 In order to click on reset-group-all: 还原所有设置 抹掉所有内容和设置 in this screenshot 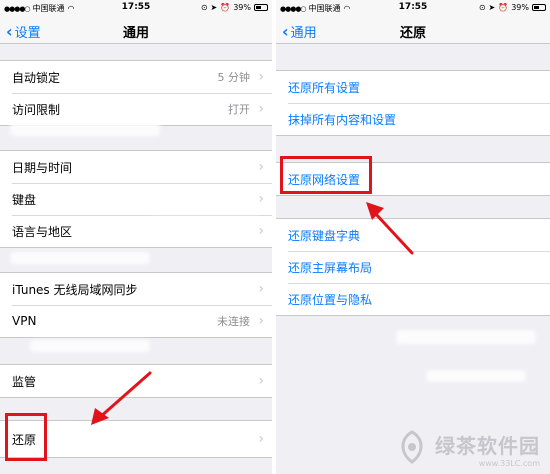, I will do `click(413, 103)`.